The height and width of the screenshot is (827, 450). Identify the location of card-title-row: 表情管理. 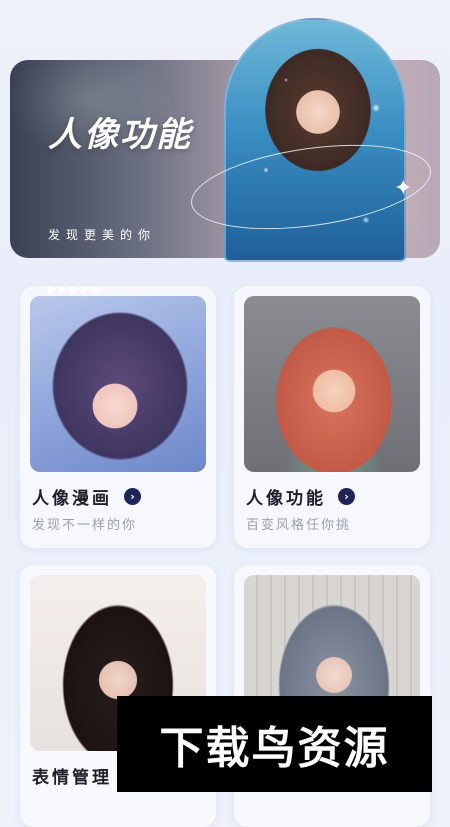
(72, 775).